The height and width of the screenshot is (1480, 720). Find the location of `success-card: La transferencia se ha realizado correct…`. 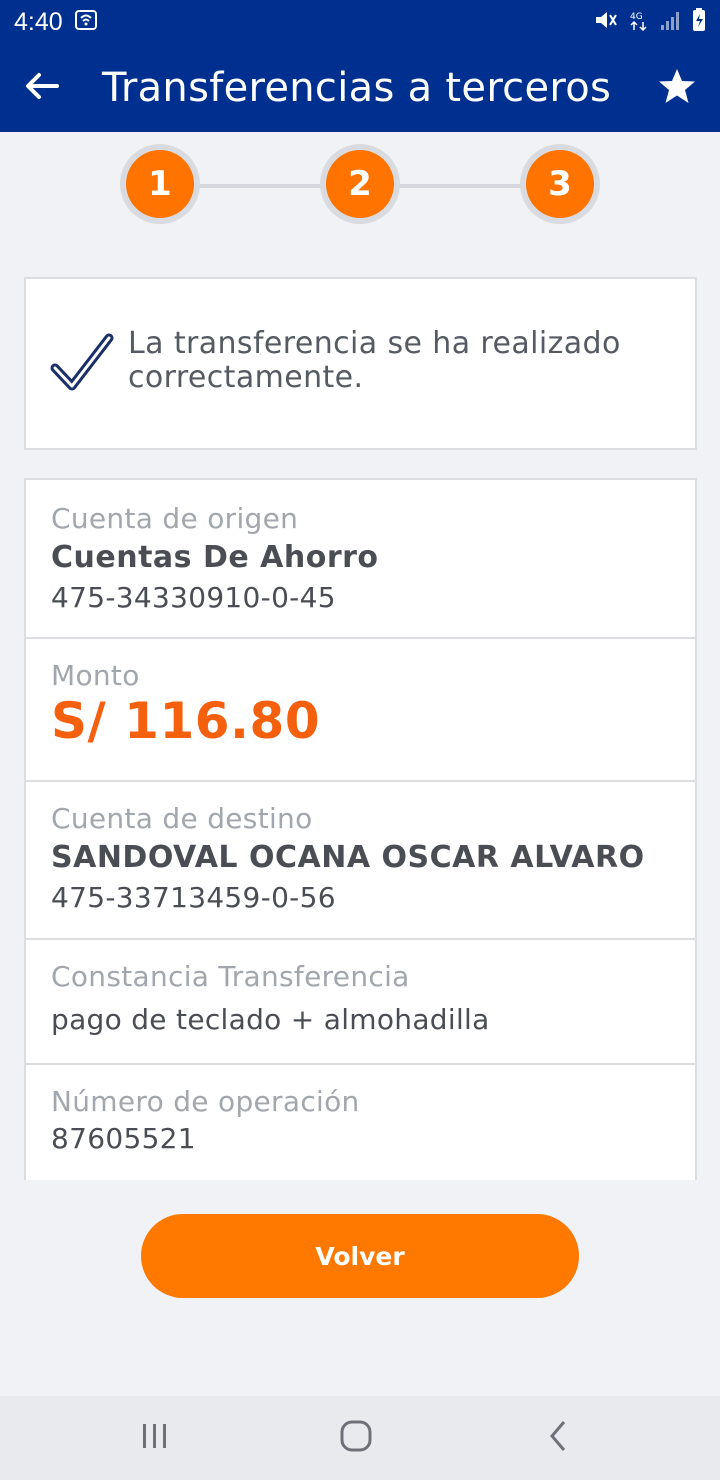

success-card: La transferencia se ha realizado correct… is located at coordinates (360, 363).